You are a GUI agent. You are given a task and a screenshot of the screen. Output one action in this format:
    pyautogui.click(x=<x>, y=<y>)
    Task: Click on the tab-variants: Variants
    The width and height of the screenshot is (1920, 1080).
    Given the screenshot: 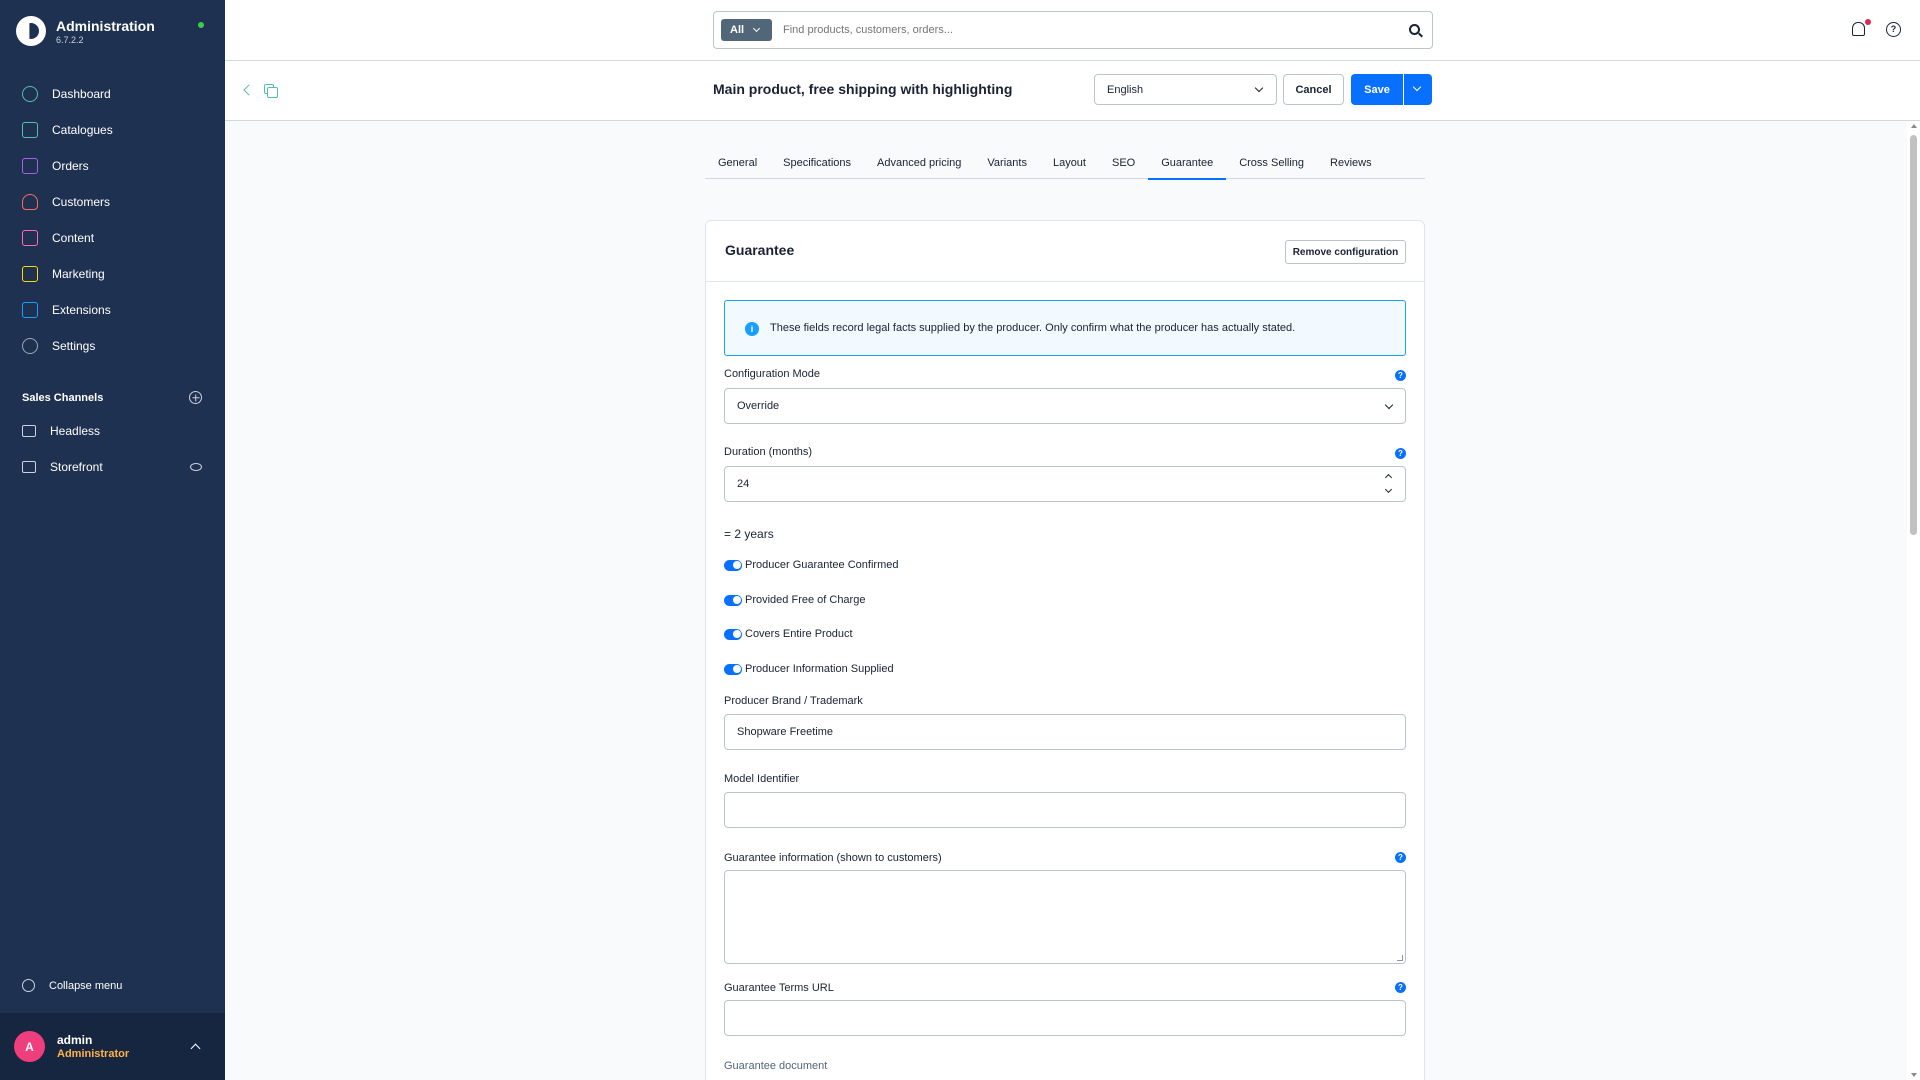 What is the action you would take?
    pyautogui.click(x=1007, y=164)
    